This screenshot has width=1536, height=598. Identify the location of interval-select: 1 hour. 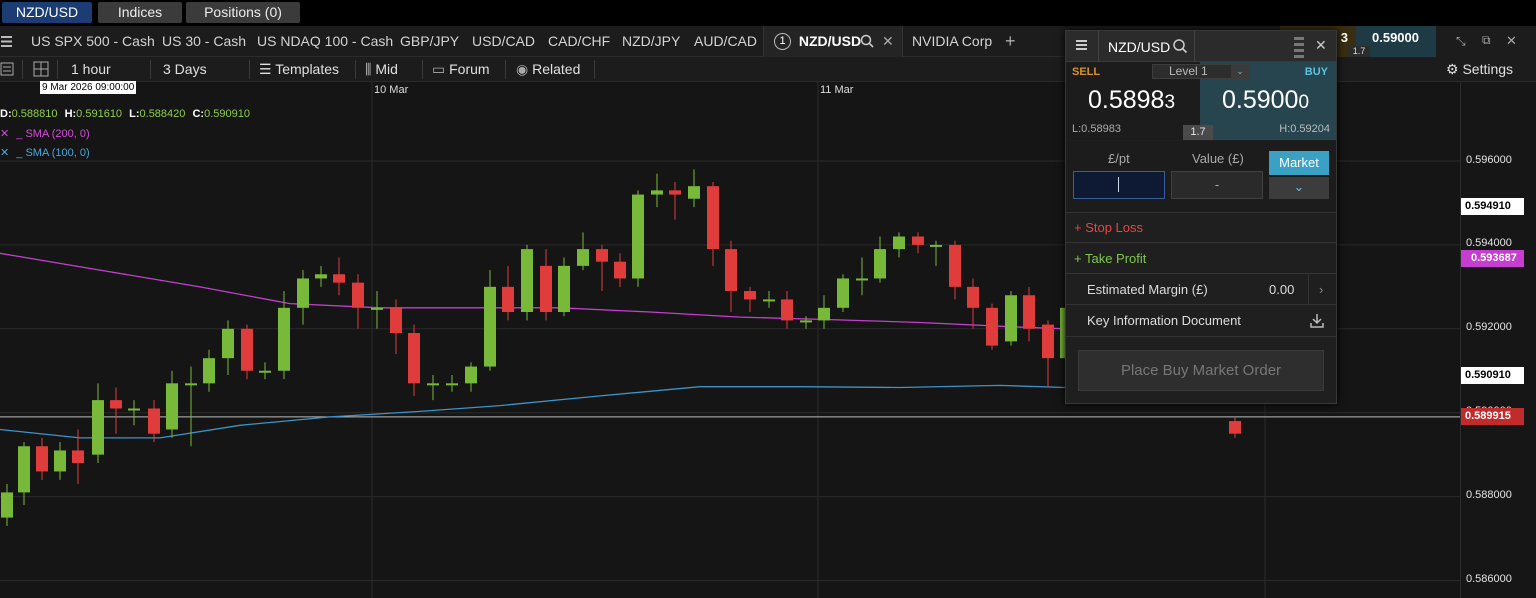
(91, 69).